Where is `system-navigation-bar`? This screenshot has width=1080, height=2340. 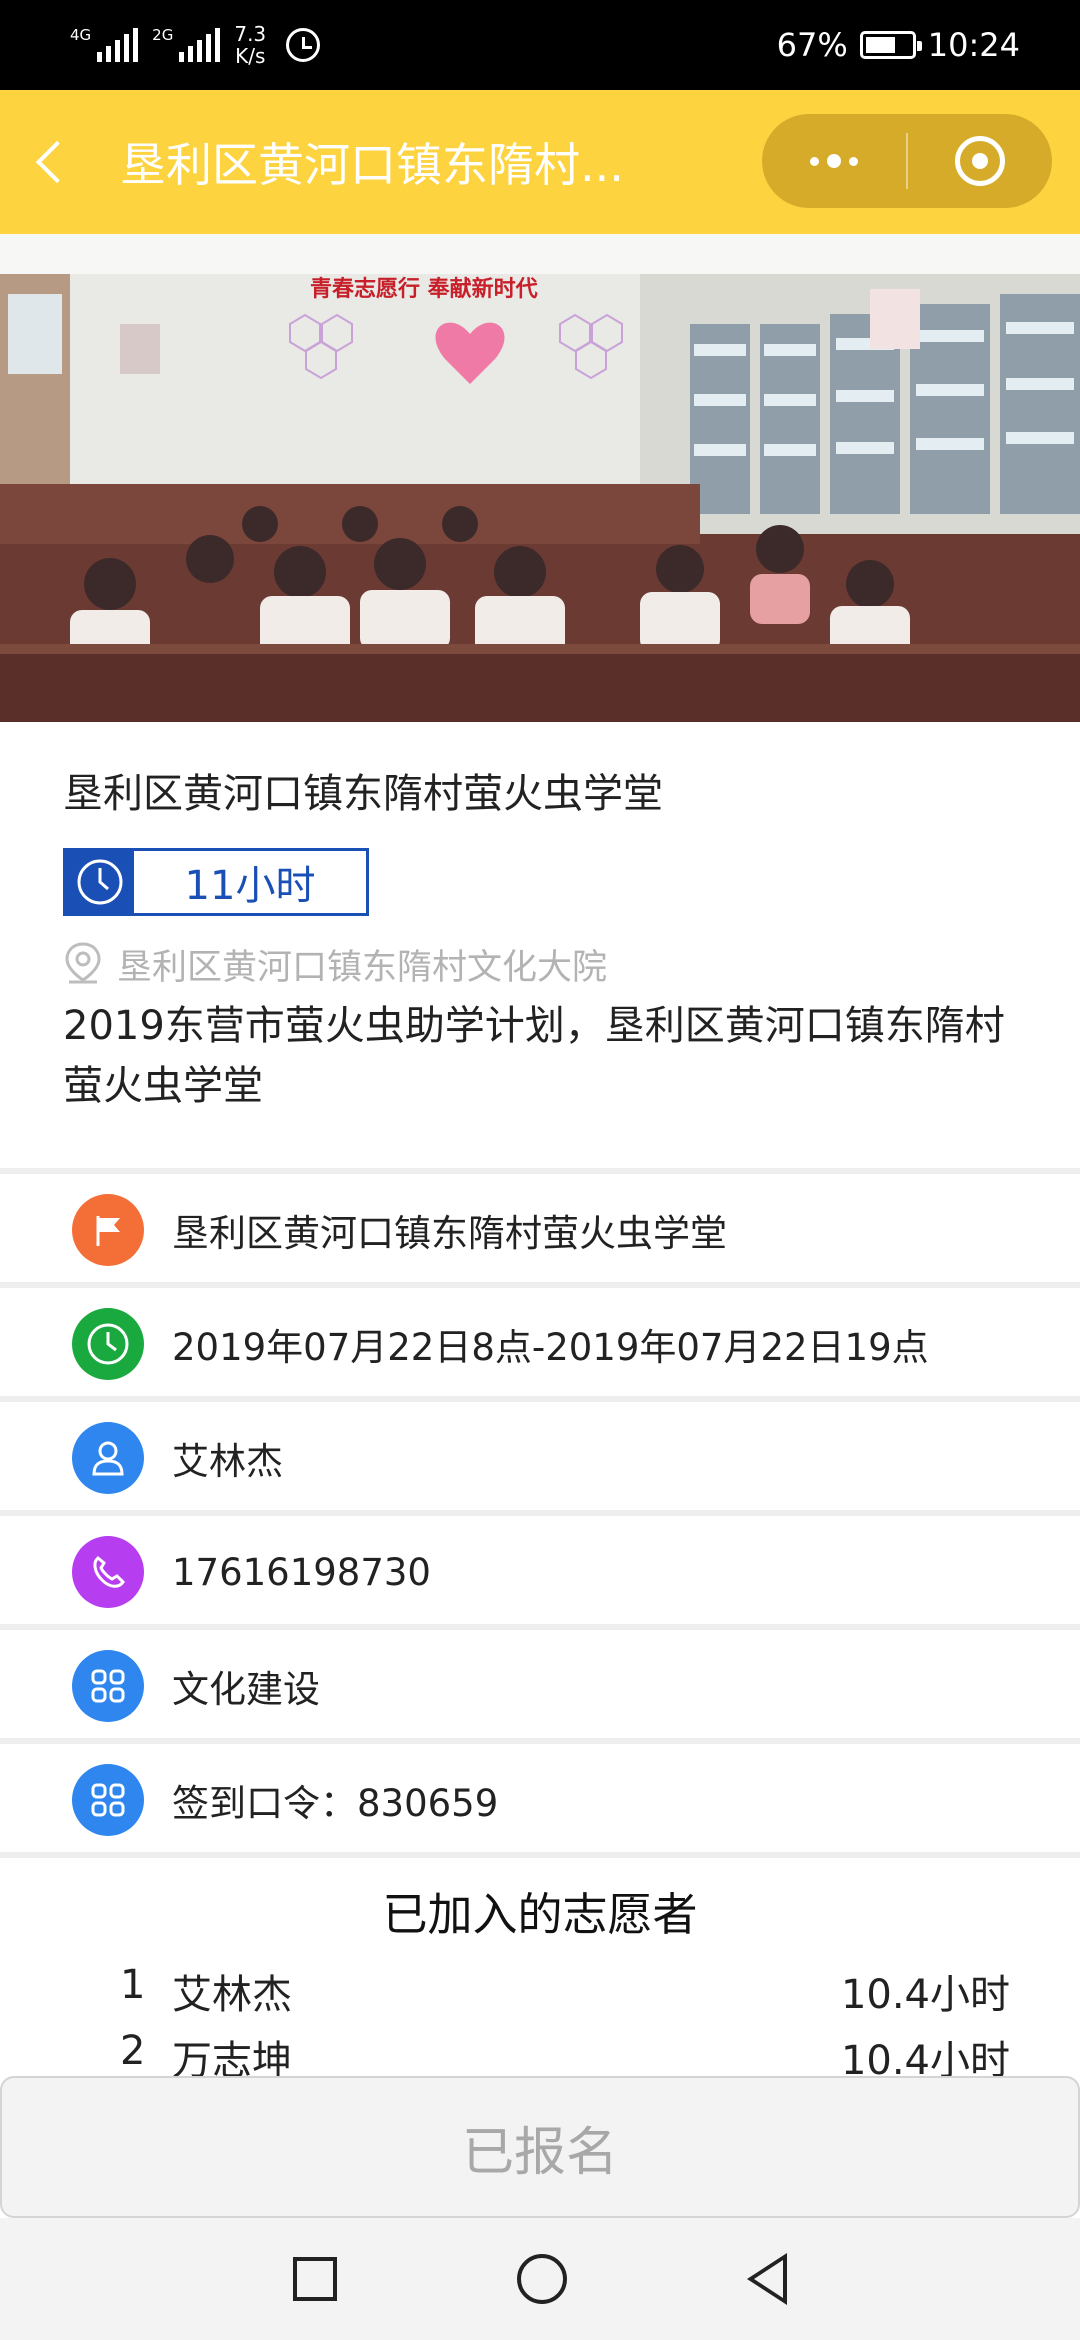
system-navigation-bar is located at coordinates (540, 2279).